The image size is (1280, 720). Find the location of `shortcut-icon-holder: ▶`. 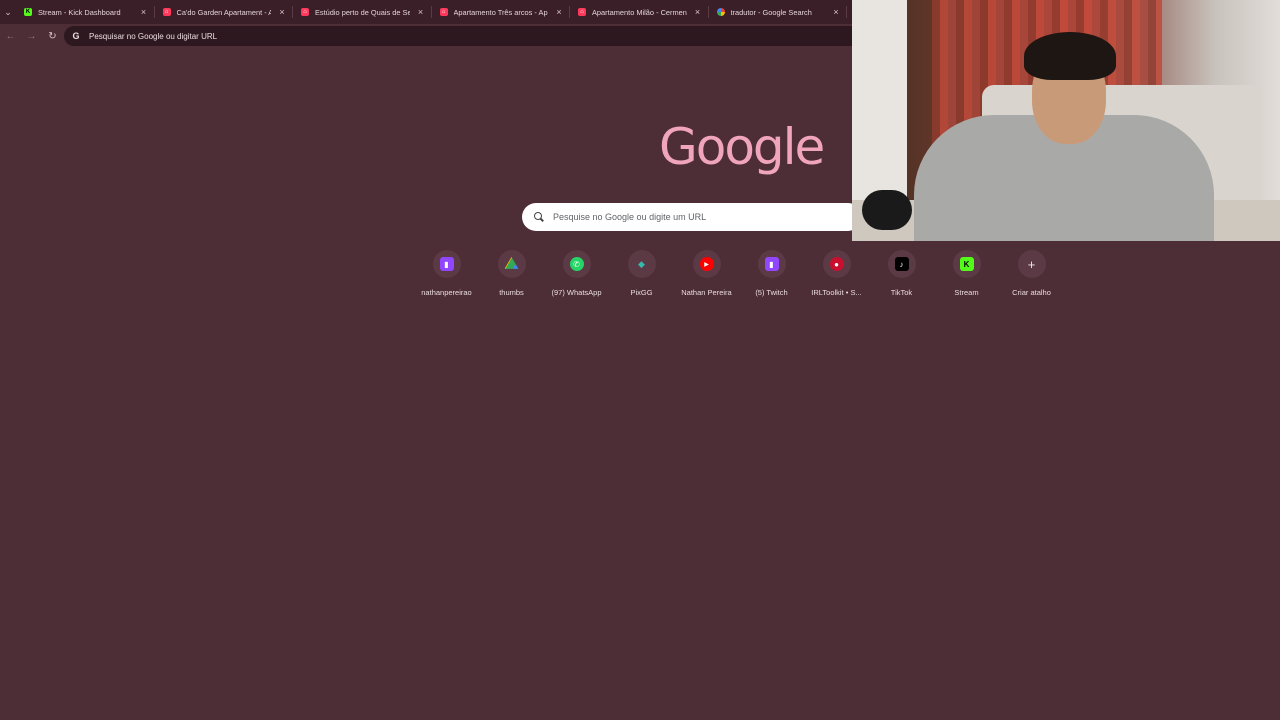

shortcut-icon-holder: ▶ is located at coordinates (706, 264).